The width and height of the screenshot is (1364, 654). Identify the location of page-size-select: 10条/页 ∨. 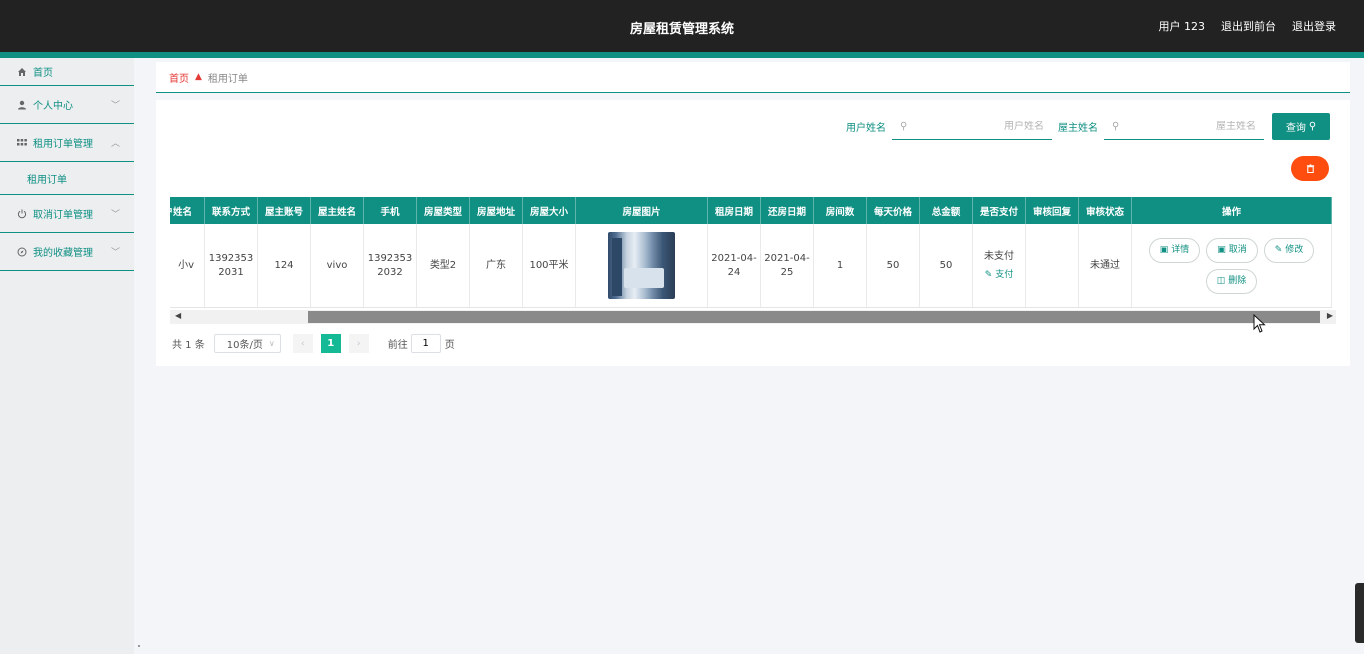
(247, 343).